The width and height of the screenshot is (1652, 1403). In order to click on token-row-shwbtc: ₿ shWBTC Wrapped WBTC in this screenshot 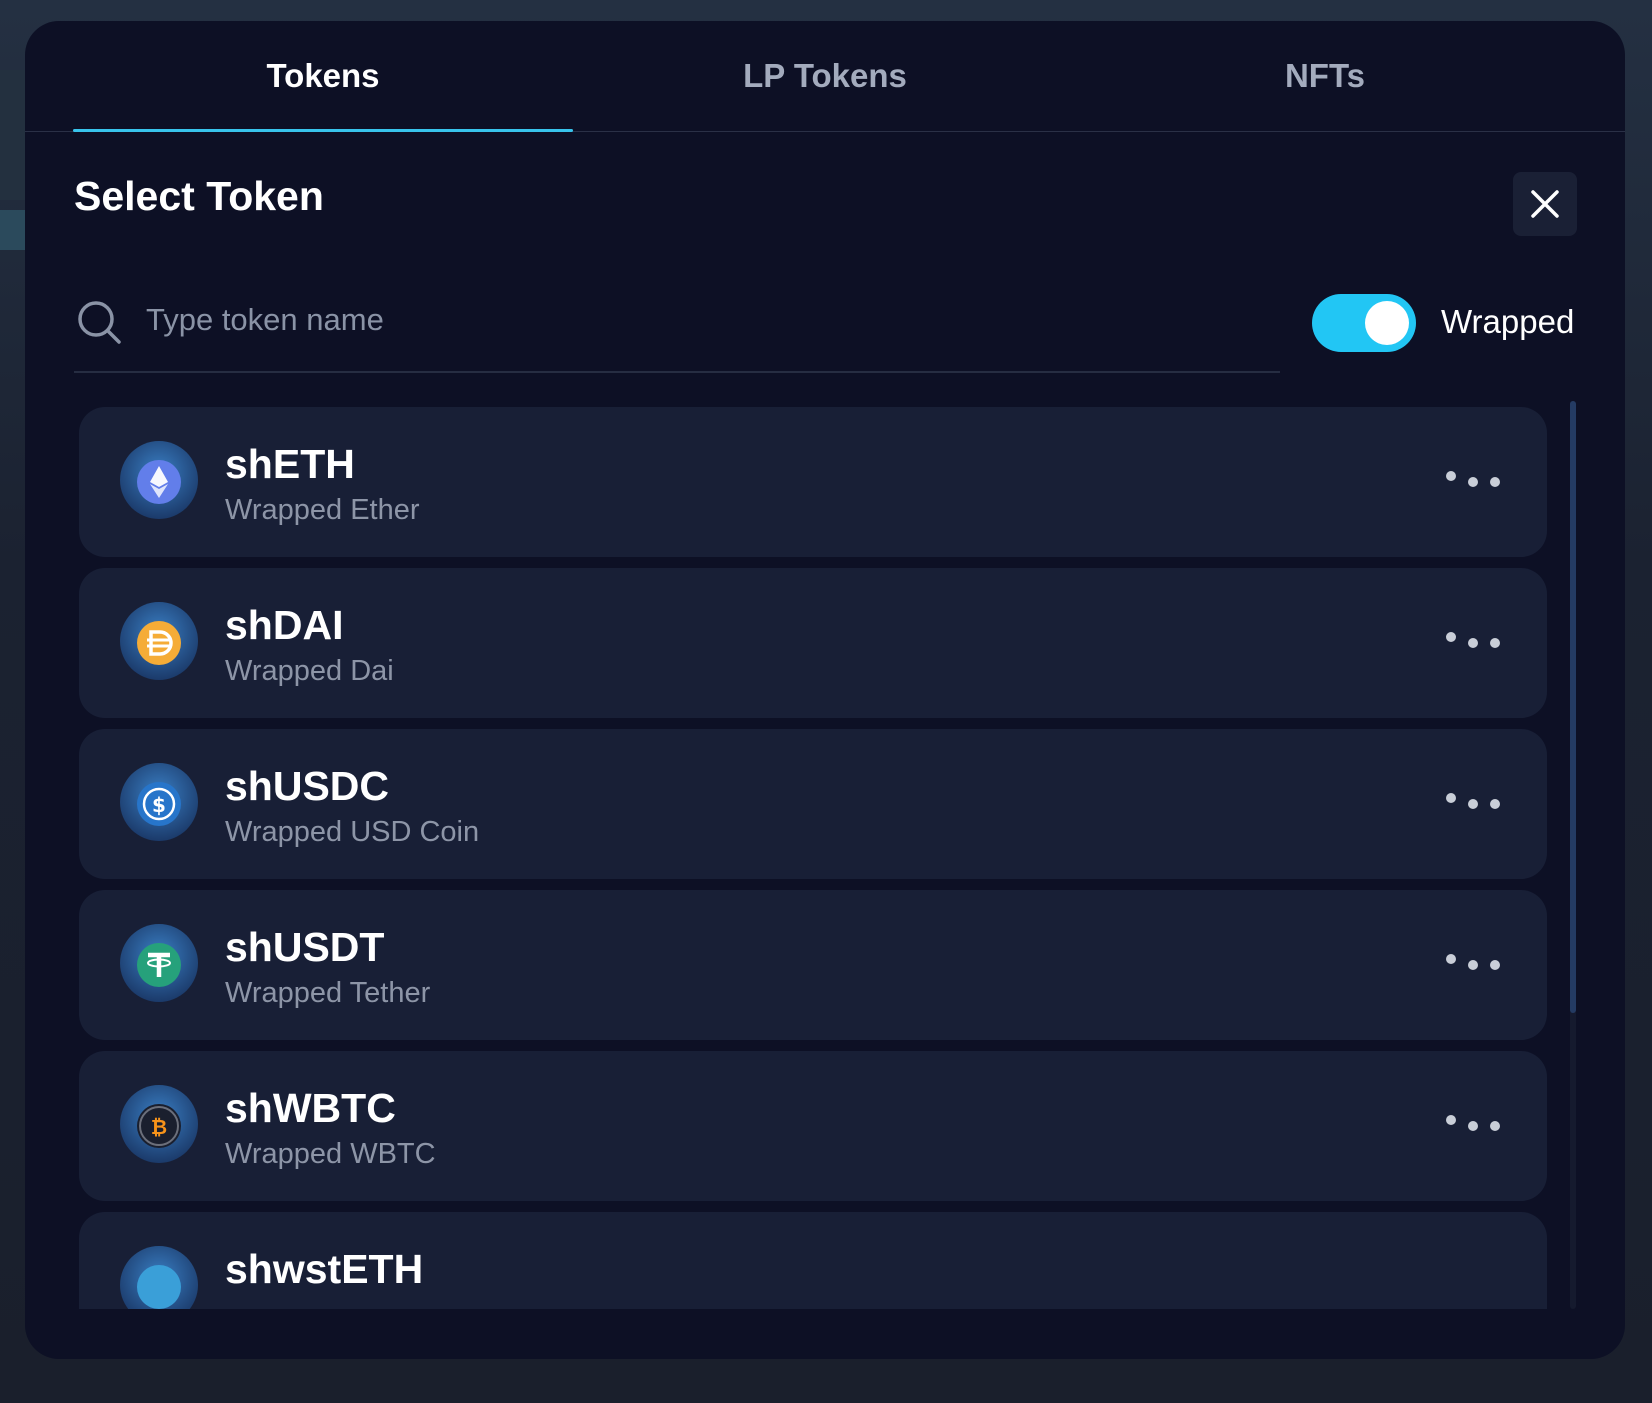, I will do `click(813, 1126)`.